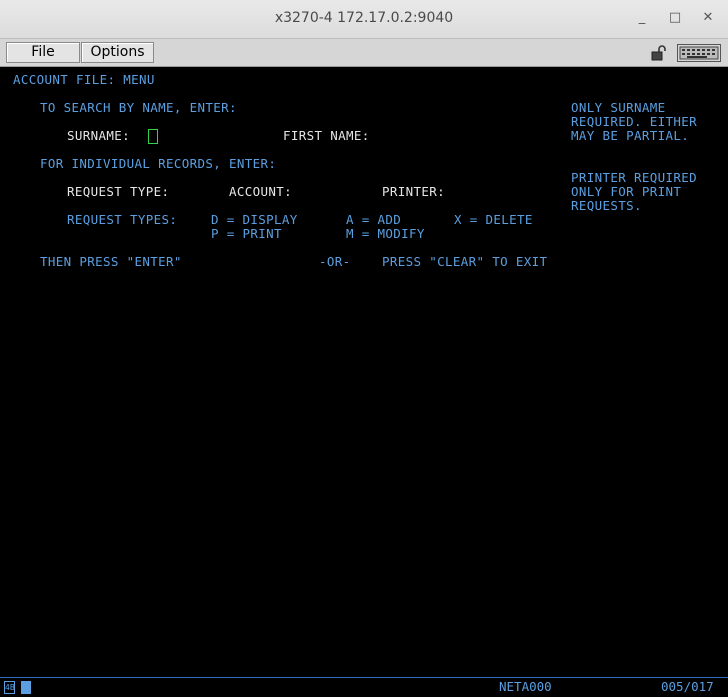 The width and height of the screenshot is (728, 697). What do you see at coordinates (675, 18) in the screenshot?
I see `maximize-icon: □` at bounding box center [675, 18].